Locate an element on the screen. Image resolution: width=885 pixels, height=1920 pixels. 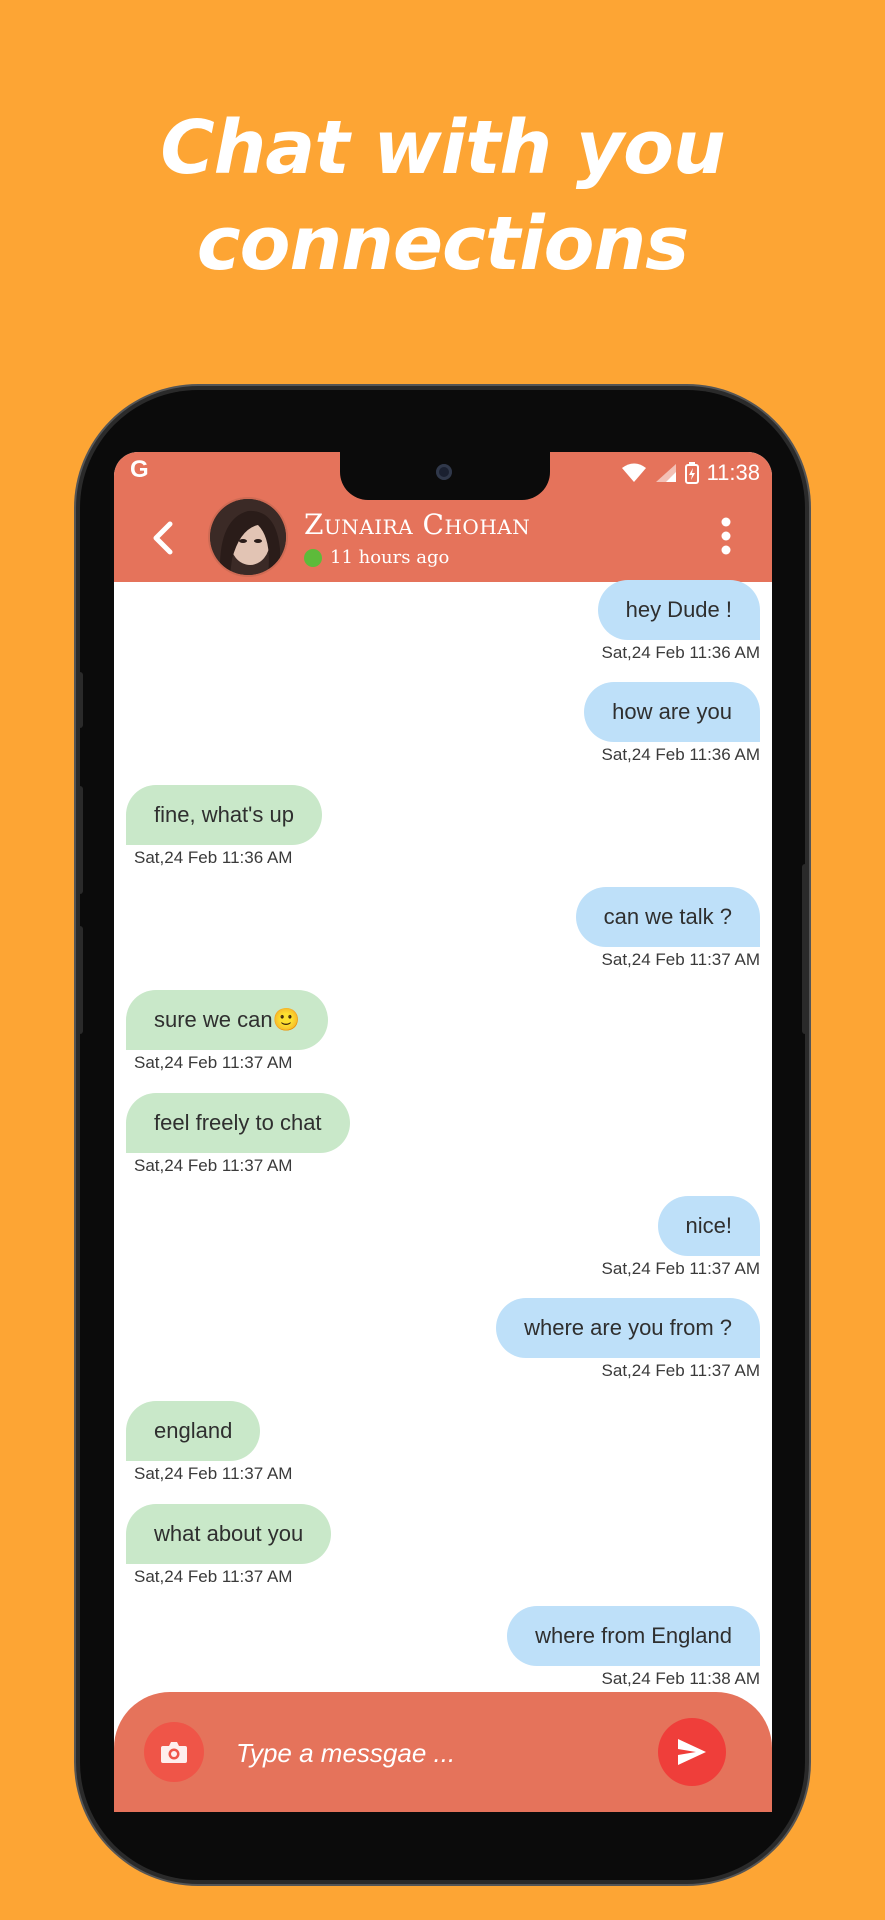
headline: Chat with you connections is located at coordinates (442, 196).